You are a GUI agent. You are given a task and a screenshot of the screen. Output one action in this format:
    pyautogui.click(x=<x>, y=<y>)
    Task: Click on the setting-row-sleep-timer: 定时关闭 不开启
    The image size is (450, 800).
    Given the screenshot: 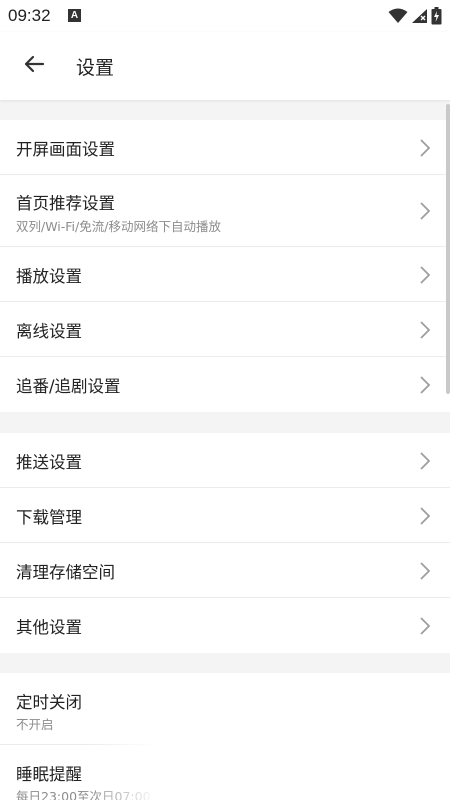 What is the action you would take?
    pyautogui.click(x=225, y=709)
    